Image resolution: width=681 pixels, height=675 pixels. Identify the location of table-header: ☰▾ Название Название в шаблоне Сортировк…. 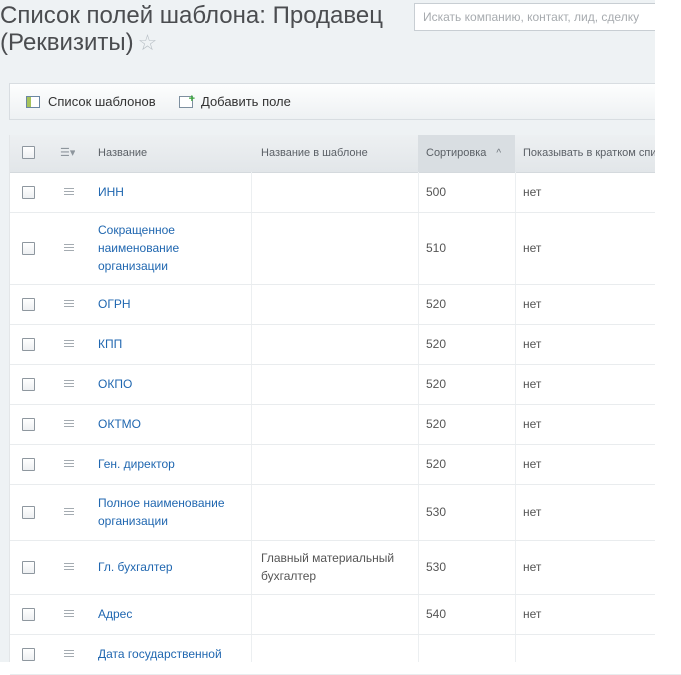
(345, 154).